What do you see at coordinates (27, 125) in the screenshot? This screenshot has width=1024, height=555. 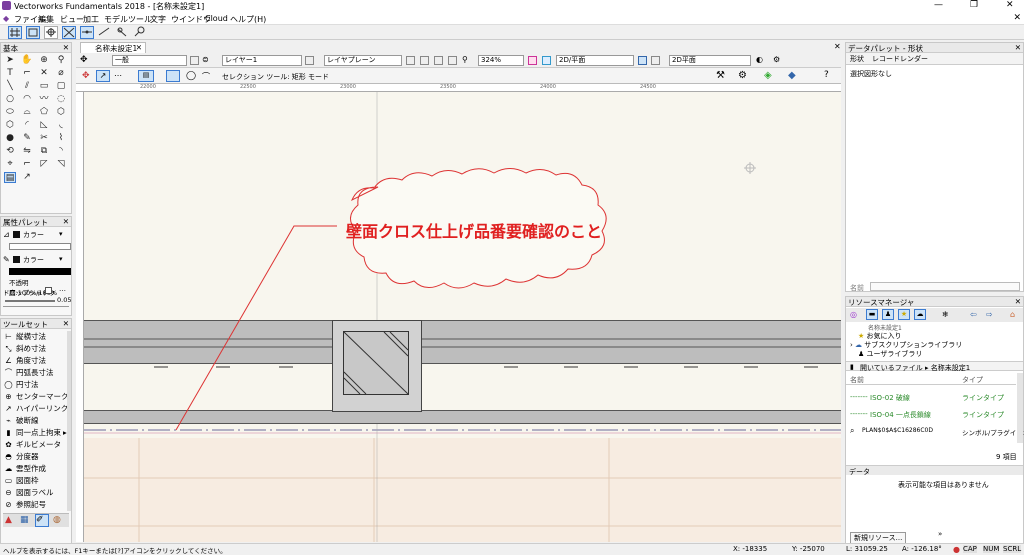 I see `quarter-arc-tool-icon: ◜` at bounding box center [27, 125].